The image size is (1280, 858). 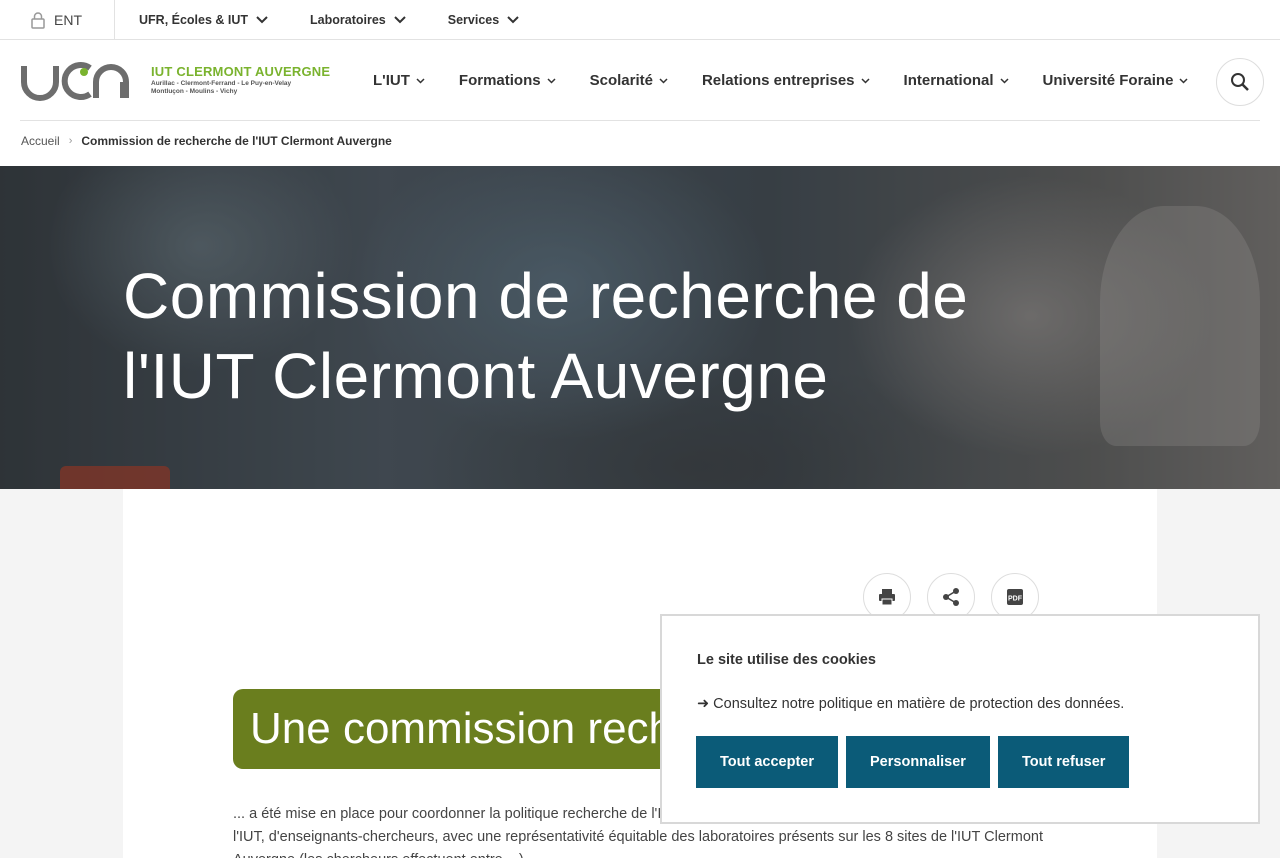 I want to click on nav-item-international: International, so click(x=956, y=80).